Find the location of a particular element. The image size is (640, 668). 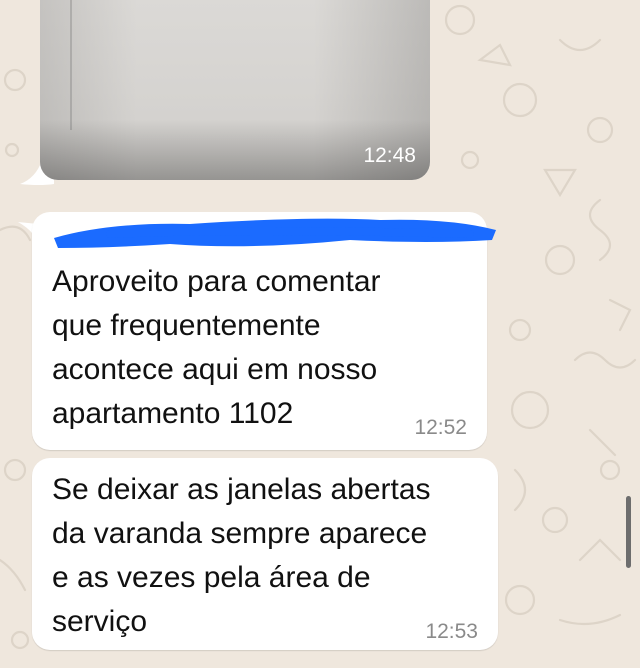

photo-wall-edge is located at coordinates (71, 65).